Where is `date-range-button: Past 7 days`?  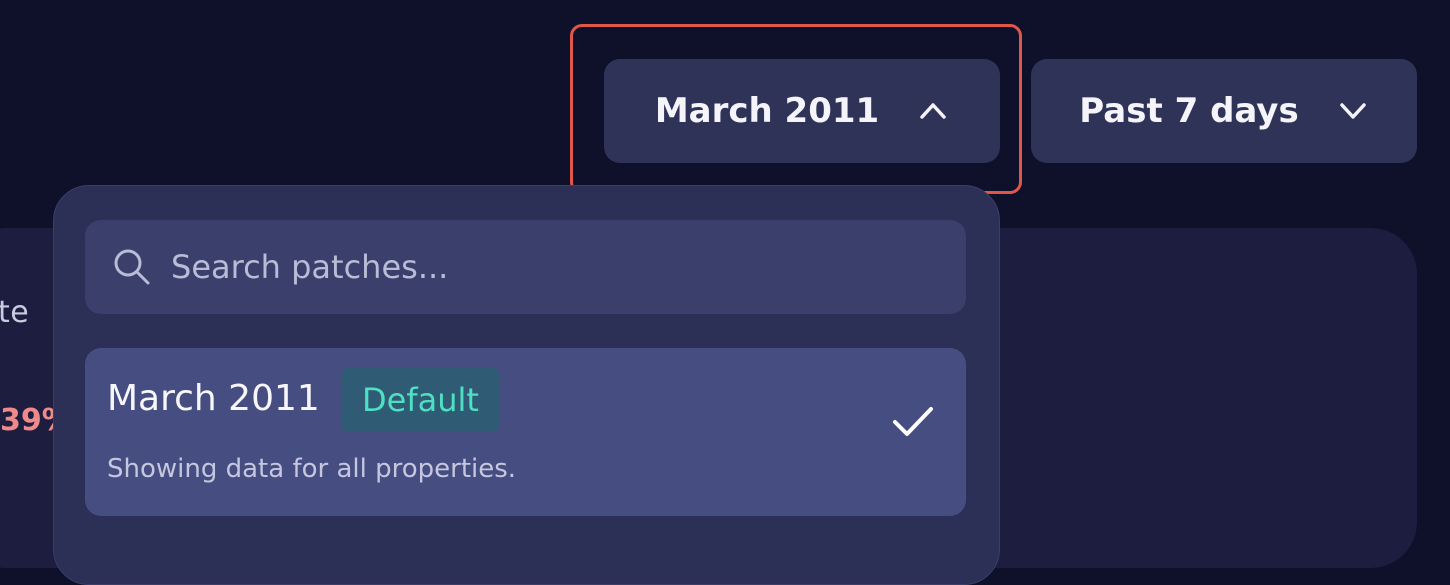 date-range-button: Past 7 days is located at coordinates (1224, 111).